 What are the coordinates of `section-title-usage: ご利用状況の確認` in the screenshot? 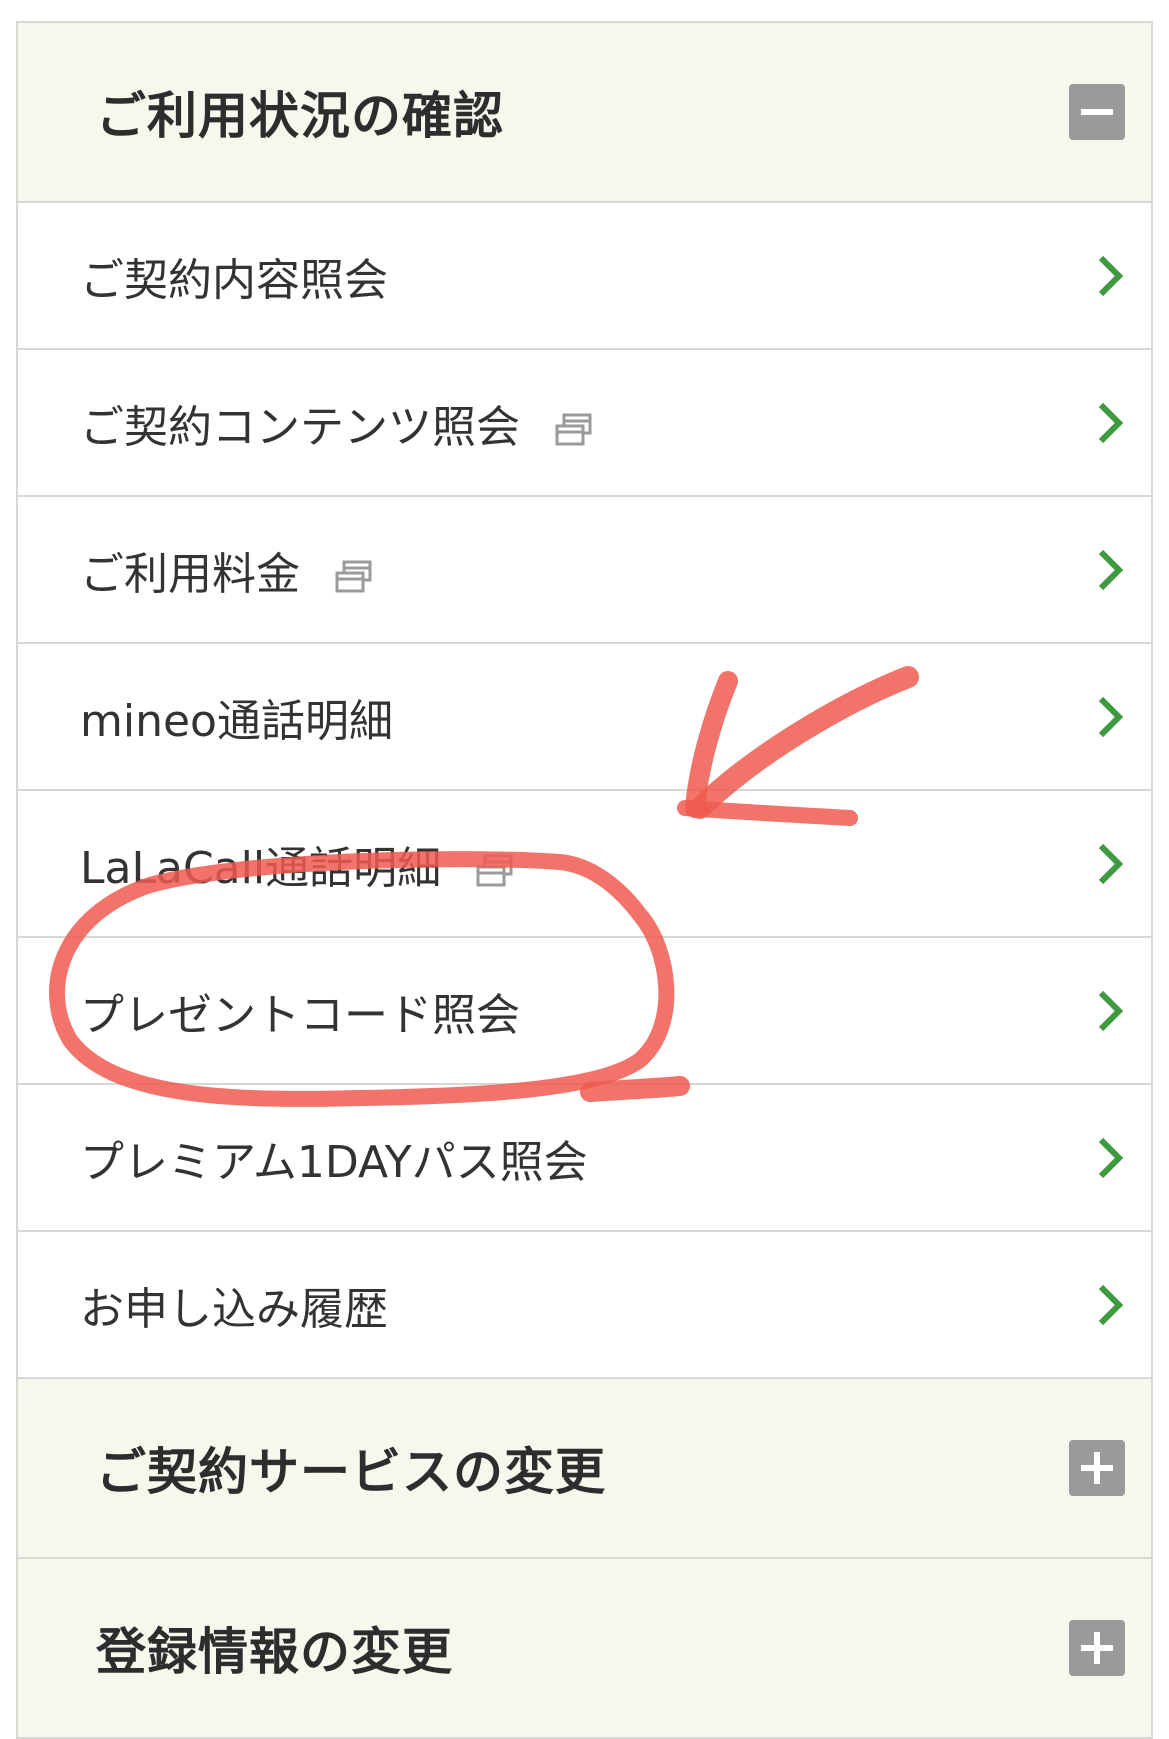 It's located at (300, 116).